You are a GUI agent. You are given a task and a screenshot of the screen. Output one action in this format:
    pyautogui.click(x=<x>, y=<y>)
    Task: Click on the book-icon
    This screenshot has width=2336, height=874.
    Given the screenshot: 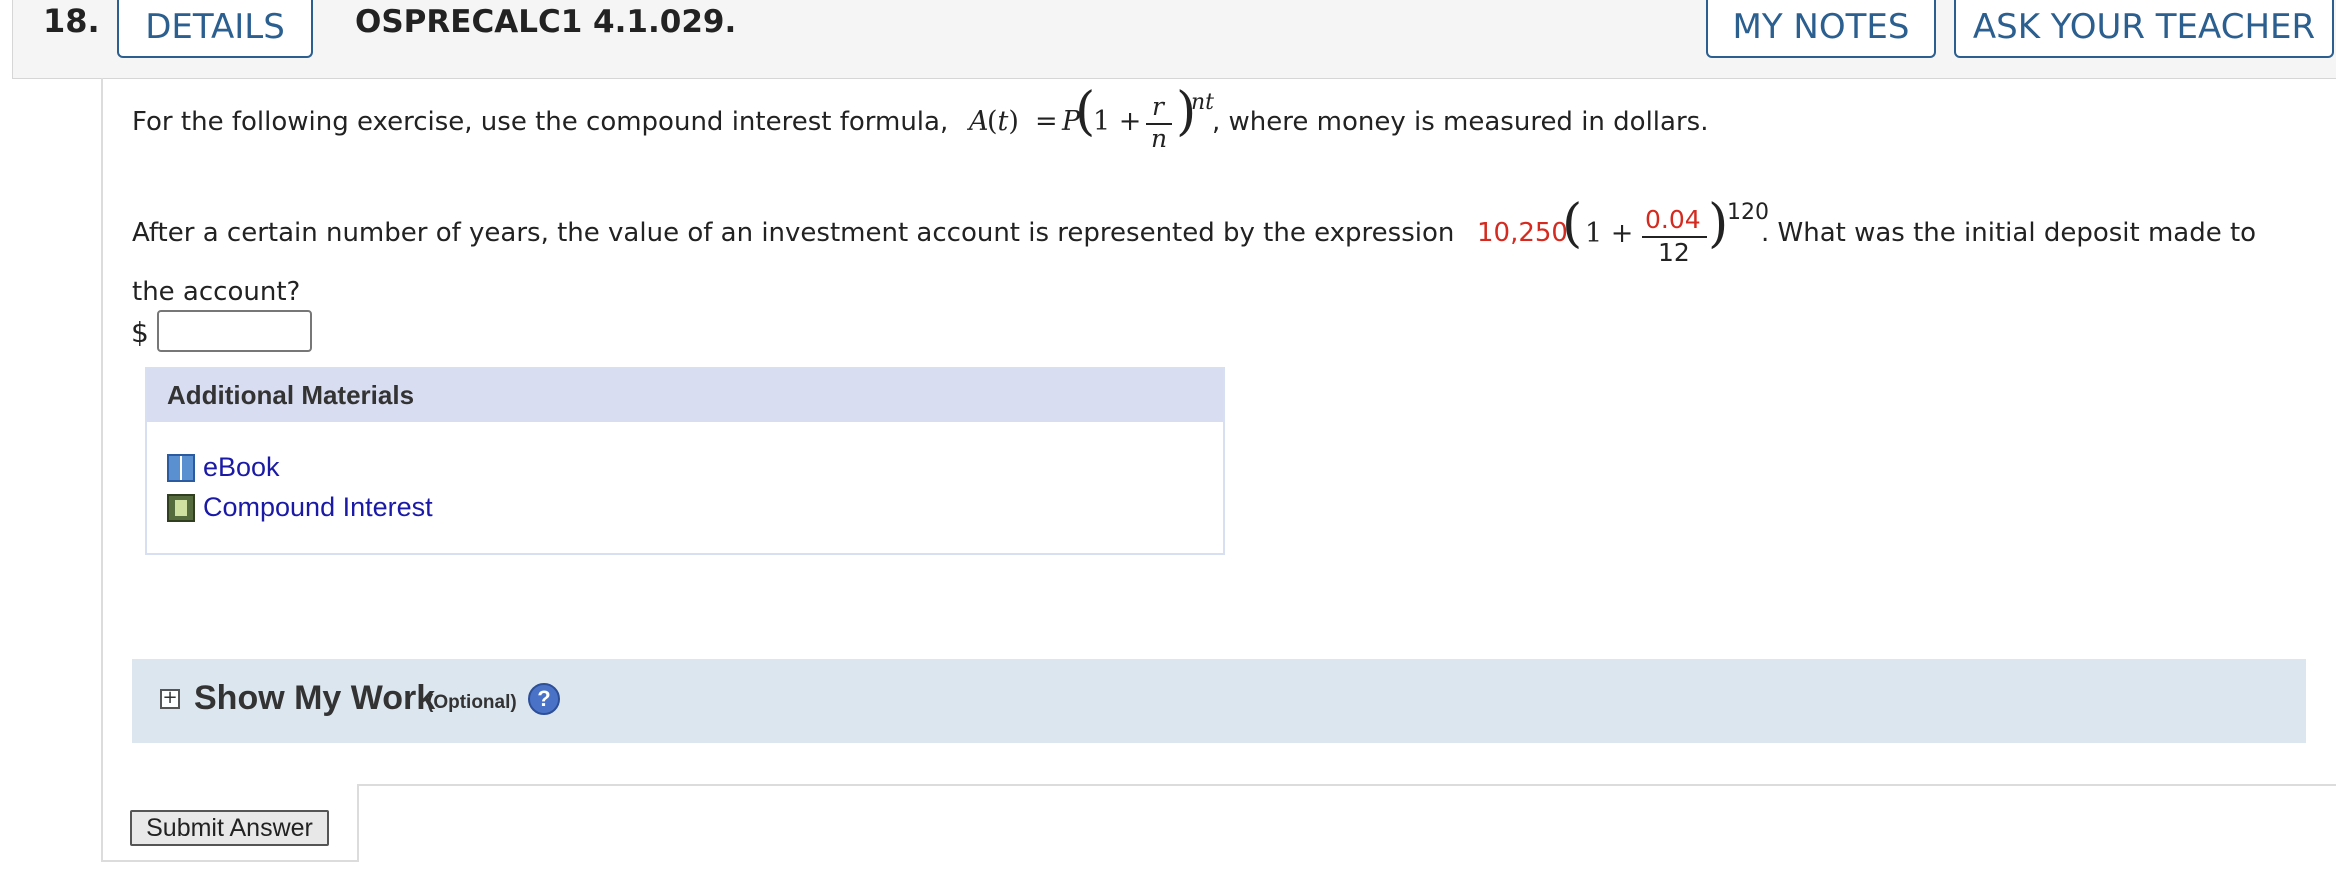 What is the action you would take?
    pyautogui.click(x=181, y=467)
    